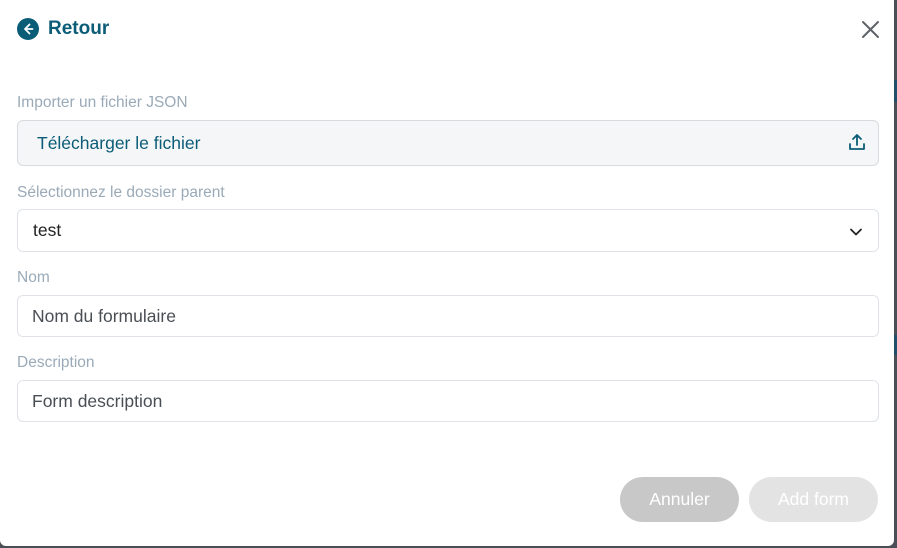 The height and width of the screenshot is (548, 897). What do you see at coordinates (679, 499) in the screenshot?
I see `cancel-button: Annuler` at bounding box center [679, 499].